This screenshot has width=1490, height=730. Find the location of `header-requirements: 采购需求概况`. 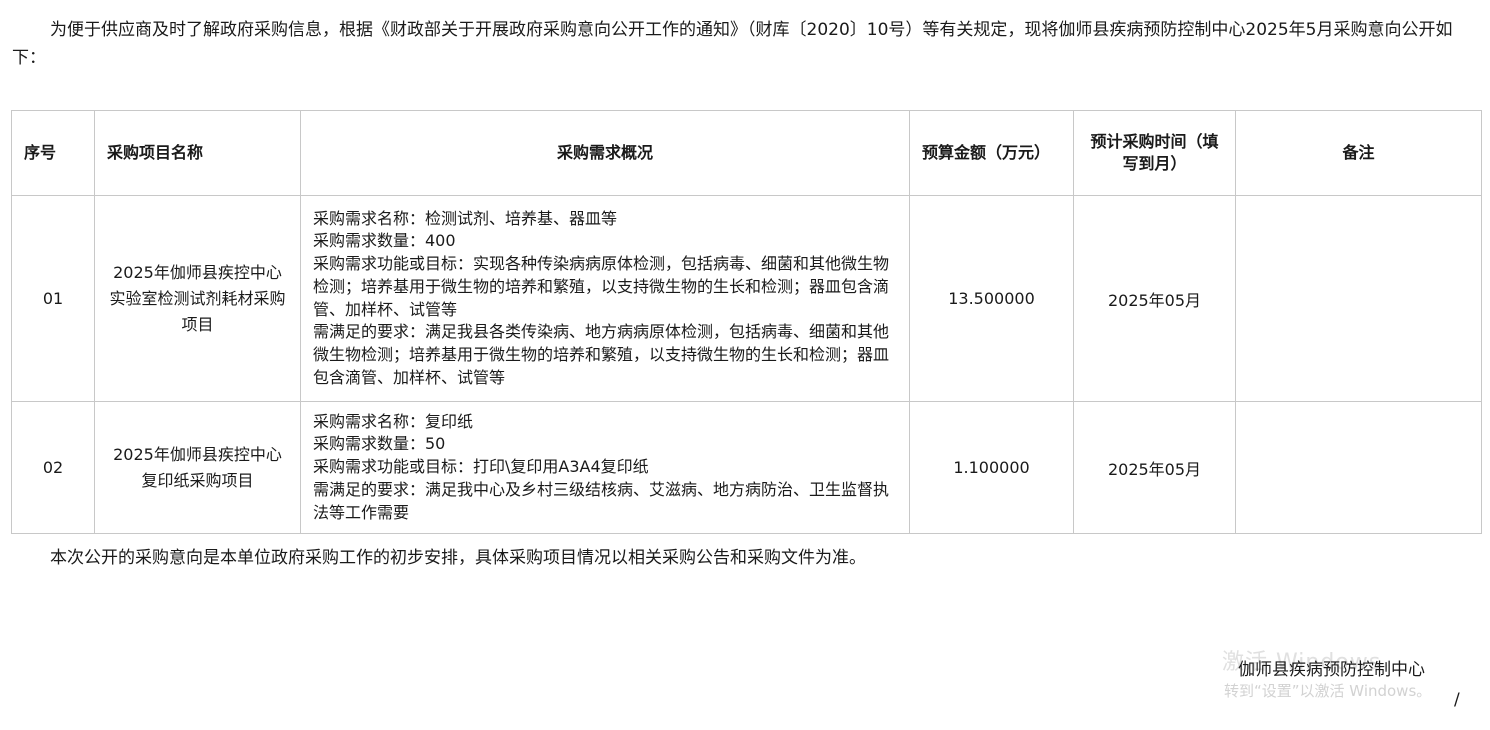

header-requirements: 采购需求概况 is located at coordinates (605, 153).